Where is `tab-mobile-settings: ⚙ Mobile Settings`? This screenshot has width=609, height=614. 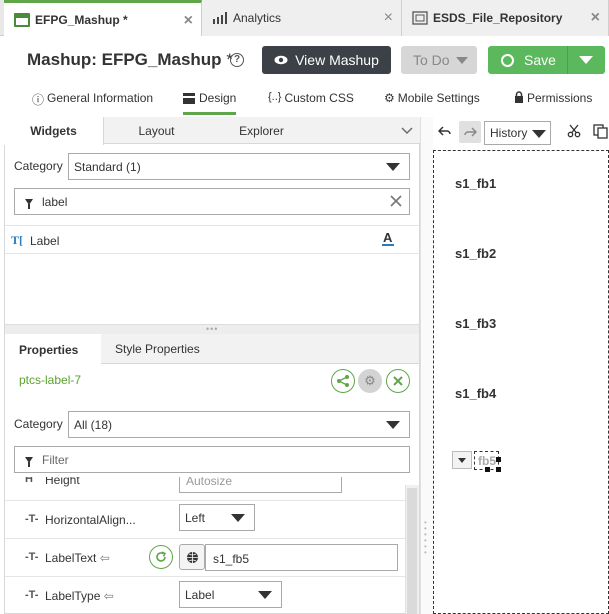 tab-mobile-settings: ⚙ Mobile Settings is located at coordinates (432, 103).